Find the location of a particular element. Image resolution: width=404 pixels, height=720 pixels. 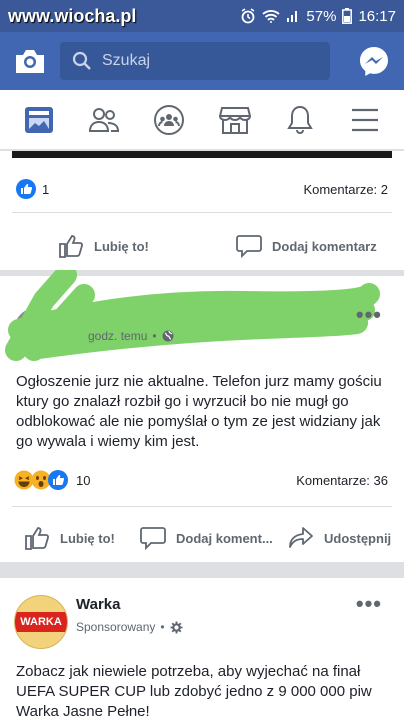

search-input: Szukaj is located at coordinates (195, 61).